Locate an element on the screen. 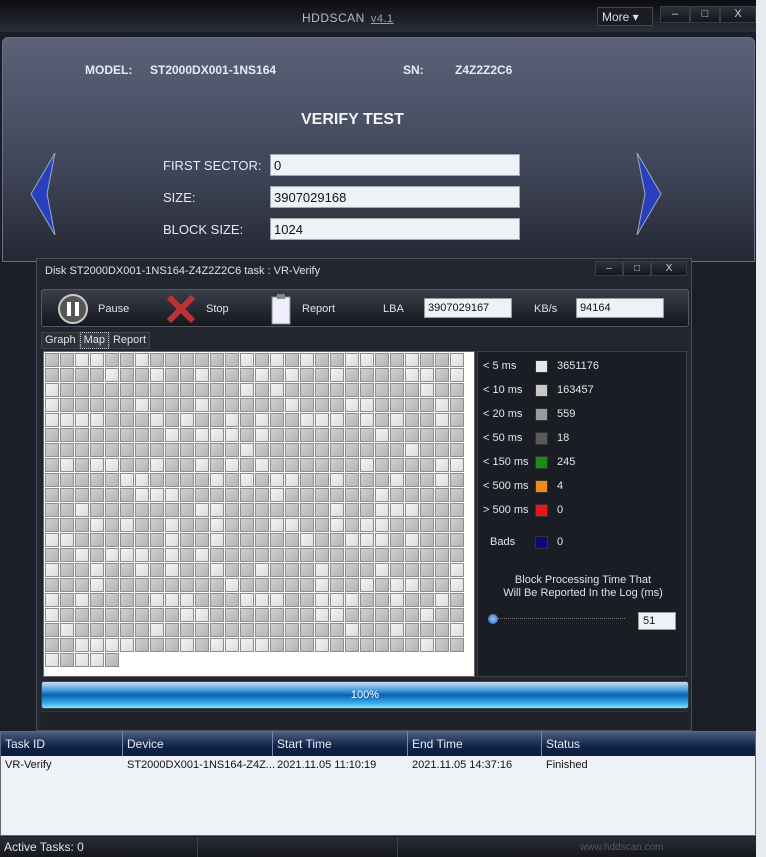  col-status: Status is located at coordinates (648, 744).